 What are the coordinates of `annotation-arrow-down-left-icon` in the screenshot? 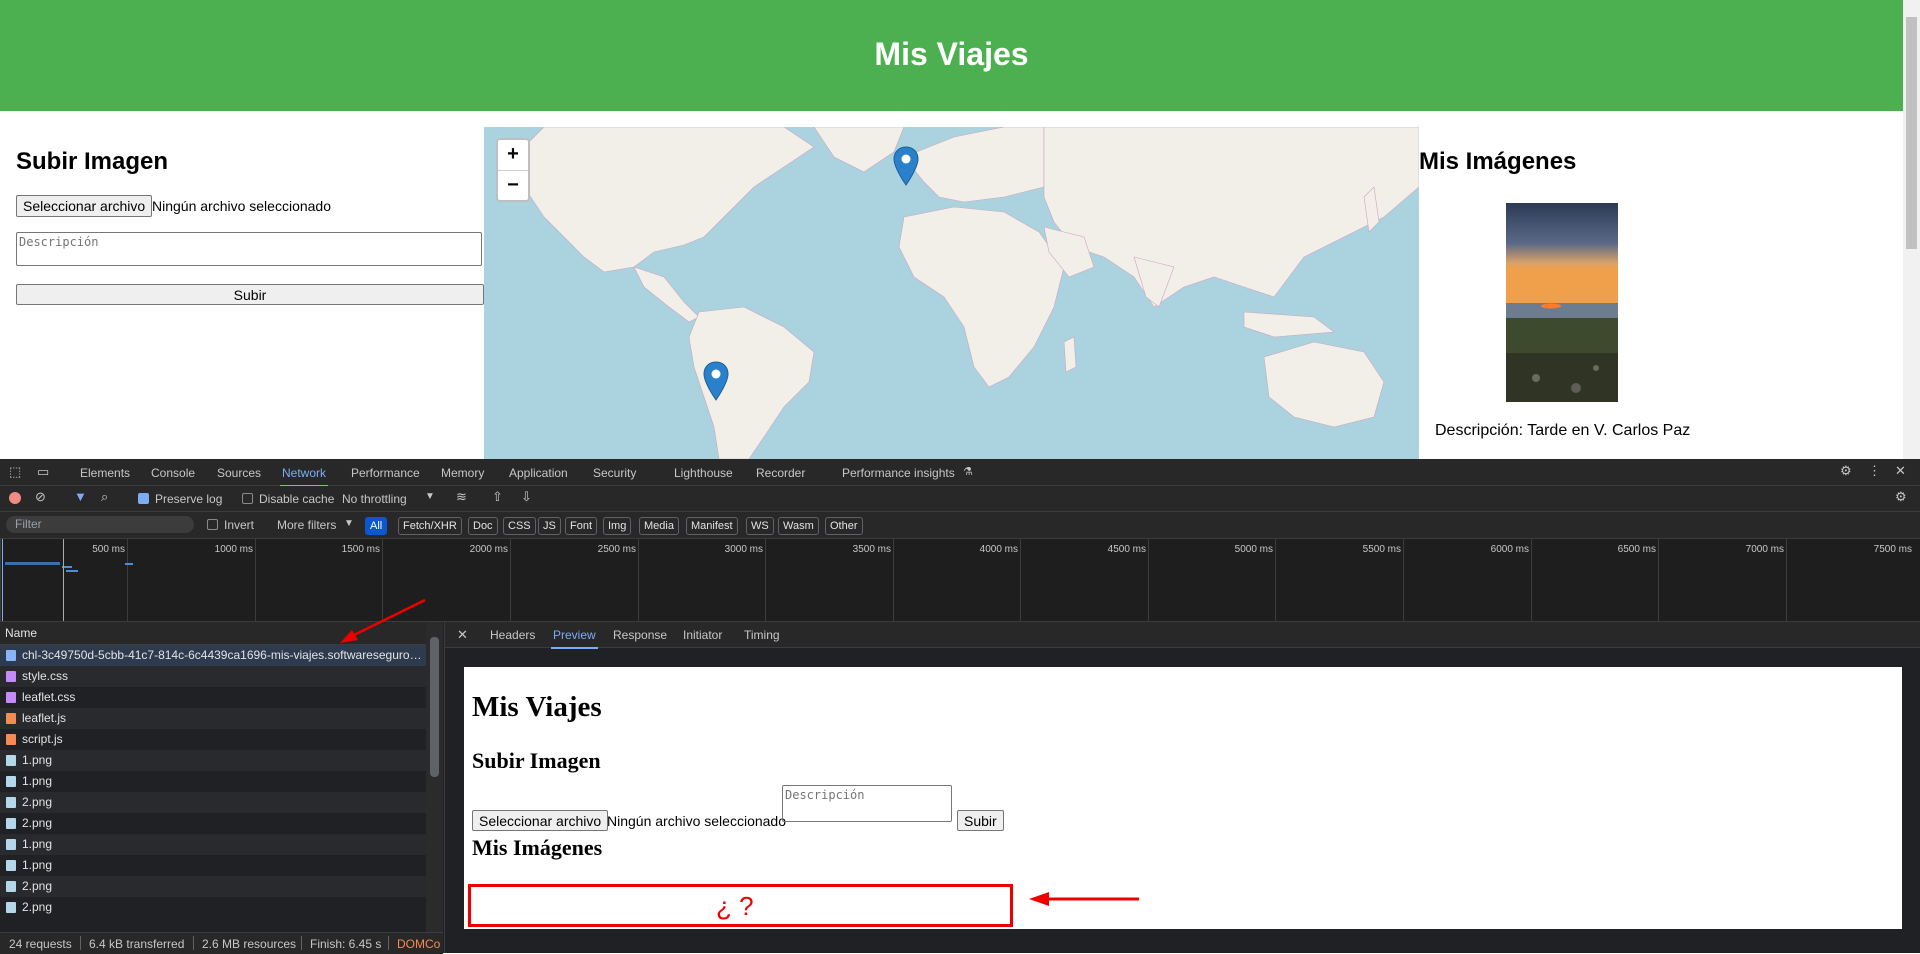 It's located at (383, 620).